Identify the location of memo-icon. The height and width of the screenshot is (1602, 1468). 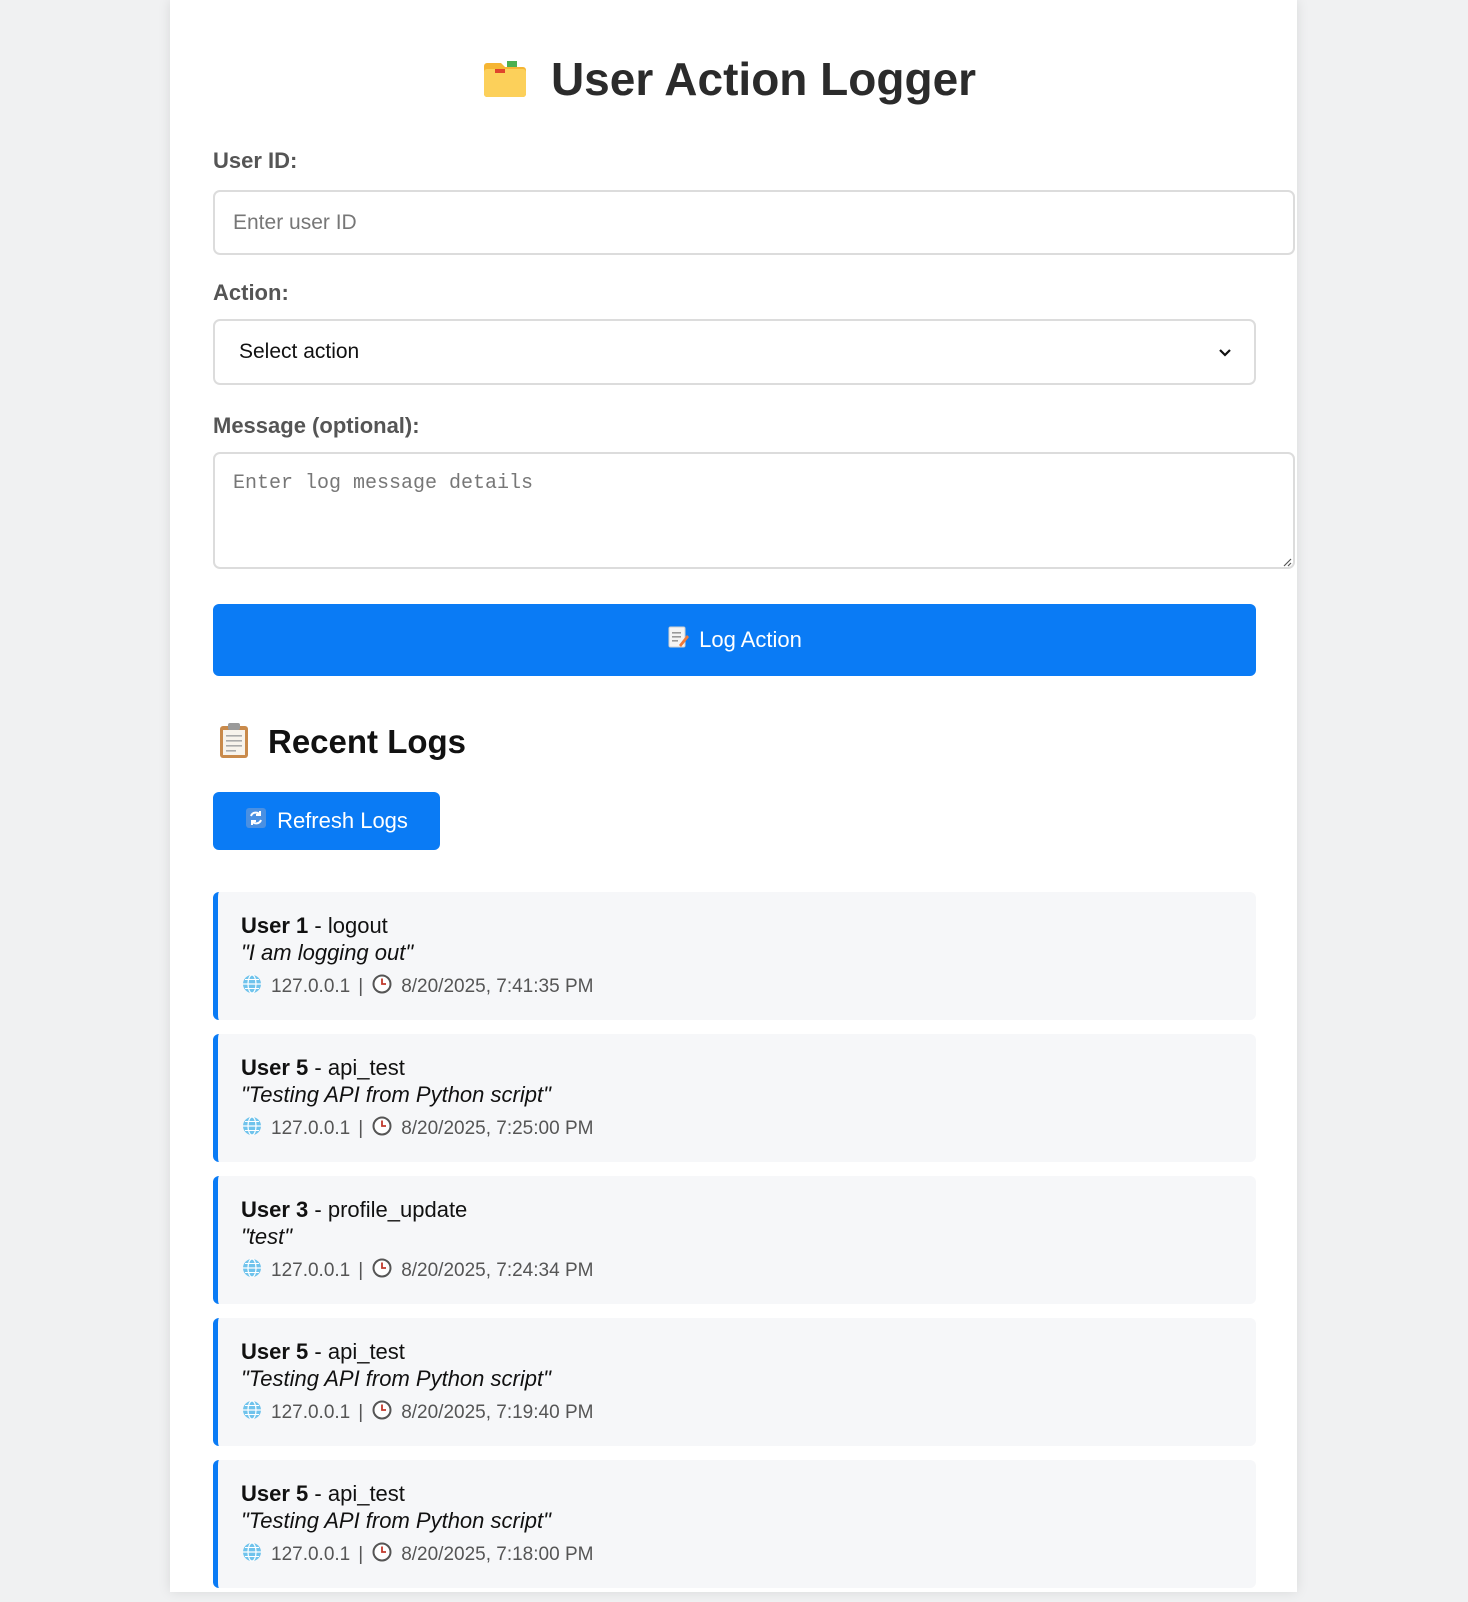
(678, 640).